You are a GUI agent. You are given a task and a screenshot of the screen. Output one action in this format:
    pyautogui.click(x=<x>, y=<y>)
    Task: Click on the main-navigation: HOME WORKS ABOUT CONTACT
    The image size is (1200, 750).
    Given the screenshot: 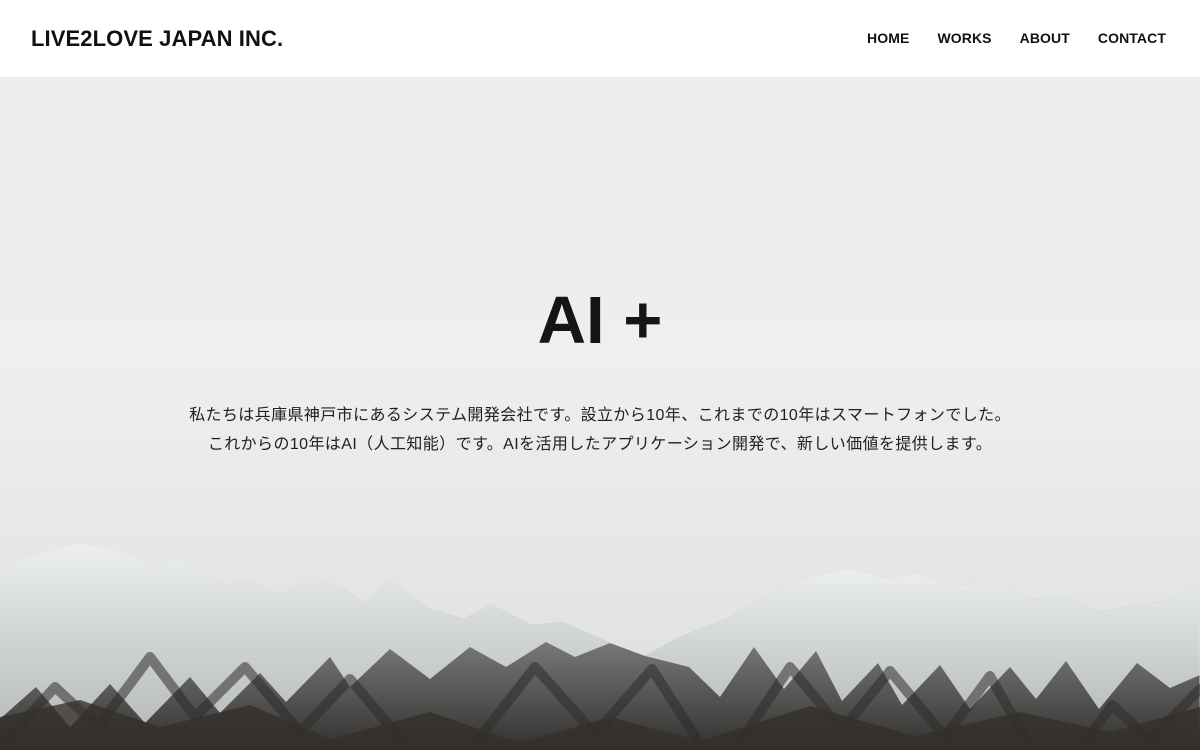 What is the action you would take?
    pyautogui.click(x=1016, y=38)
    